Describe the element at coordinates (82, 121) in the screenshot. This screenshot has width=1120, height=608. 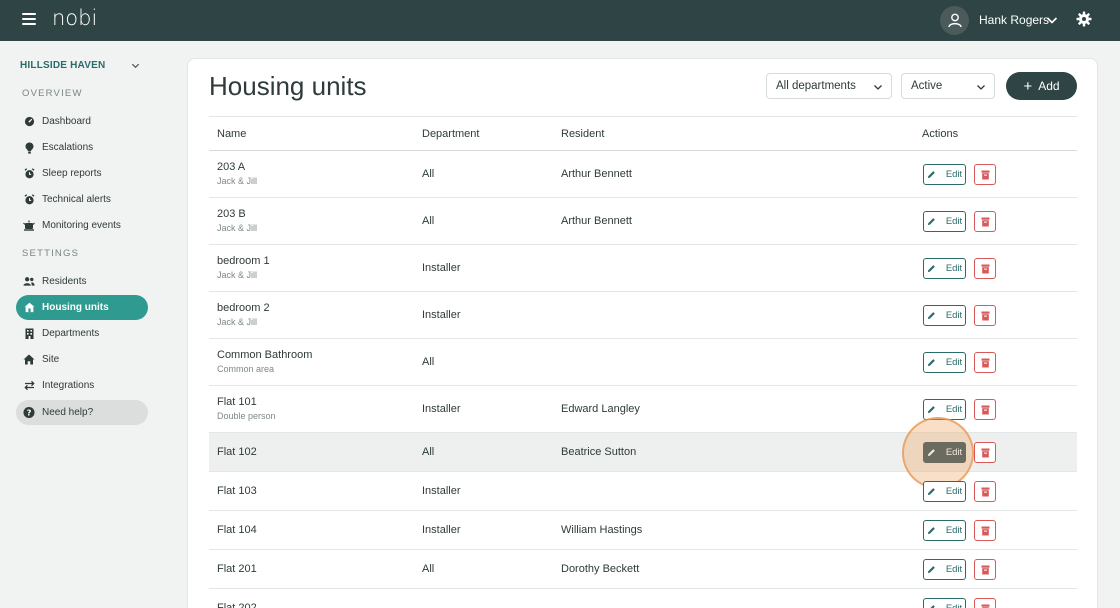
I see `sidebar-item-dashboard: Dashboard` at that location.